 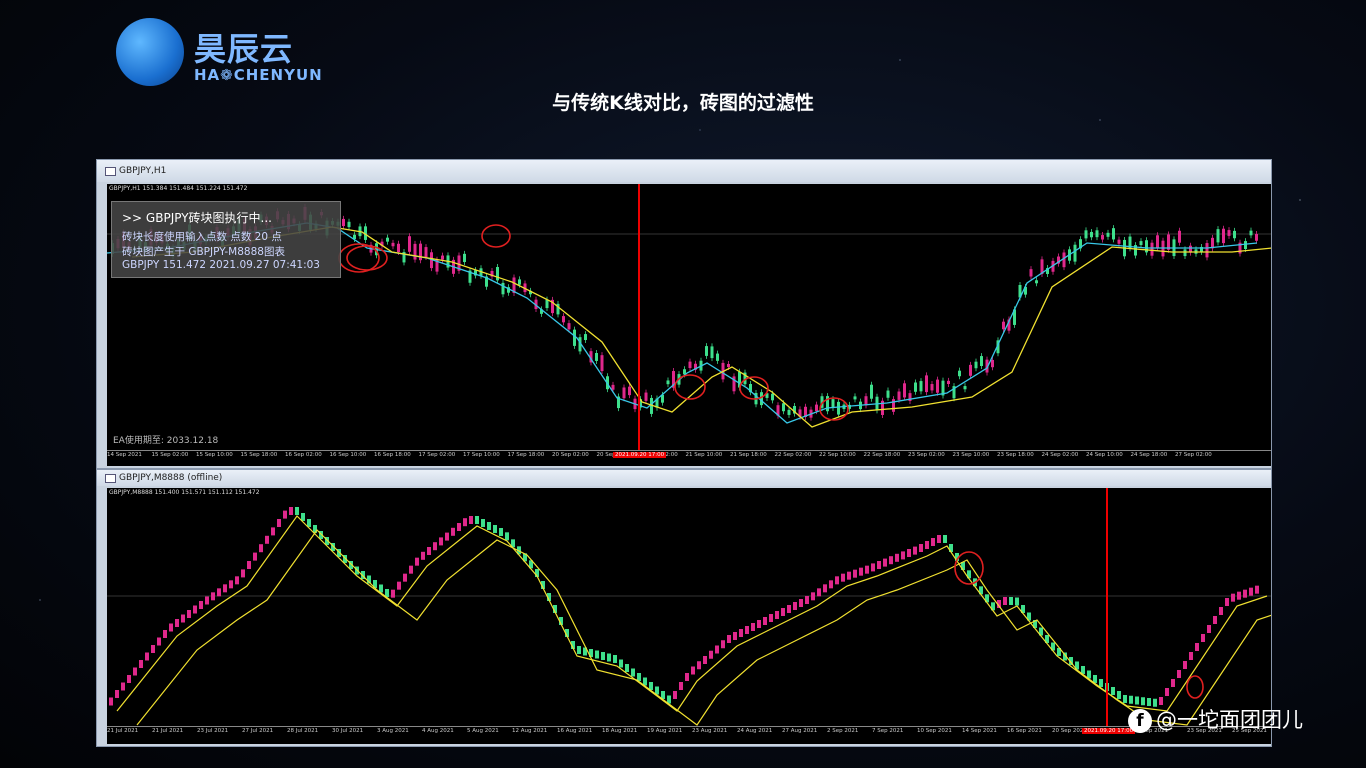 I want to click on window-titlebar: GBPJPY,M8888 (offline), so click(x=684, y=478).